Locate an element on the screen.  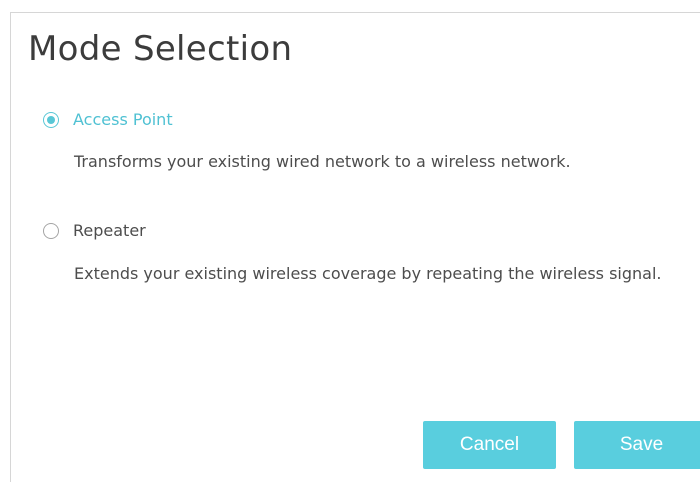
radio-option-access-point: Access Point is located at coordinates (108, 119).